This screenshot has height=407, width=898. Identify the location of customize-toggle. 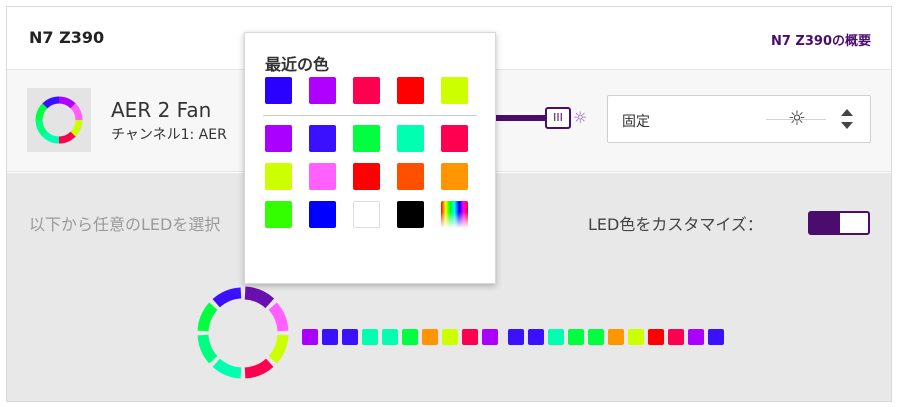
(839, 223).